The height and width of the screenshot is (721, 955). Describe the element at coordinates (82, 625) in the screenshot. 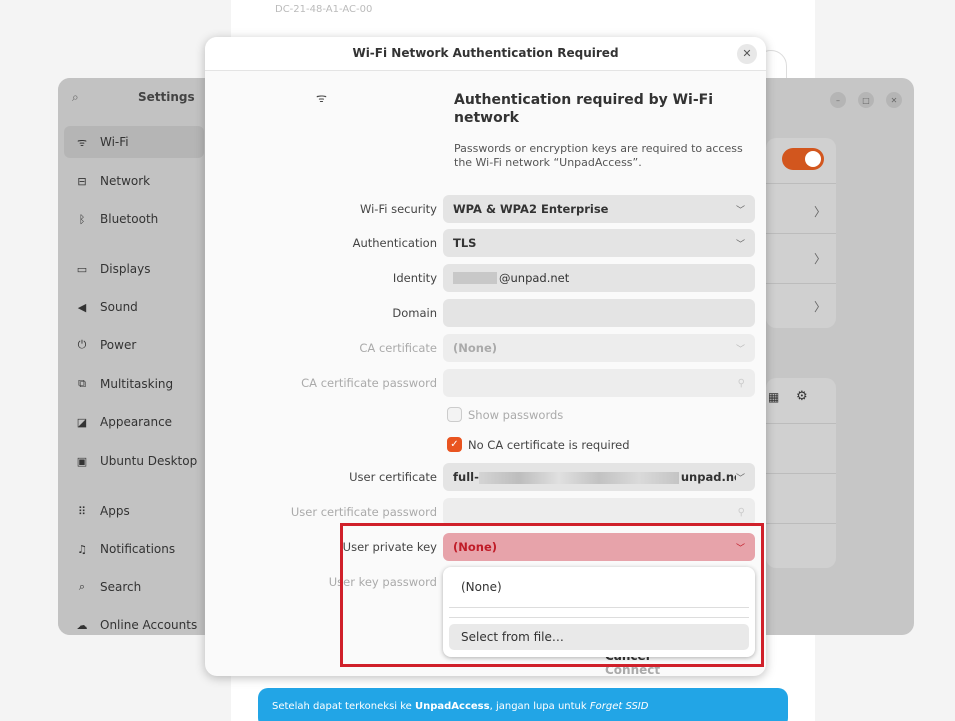

I see `cloud-icon: ☁` at that location.